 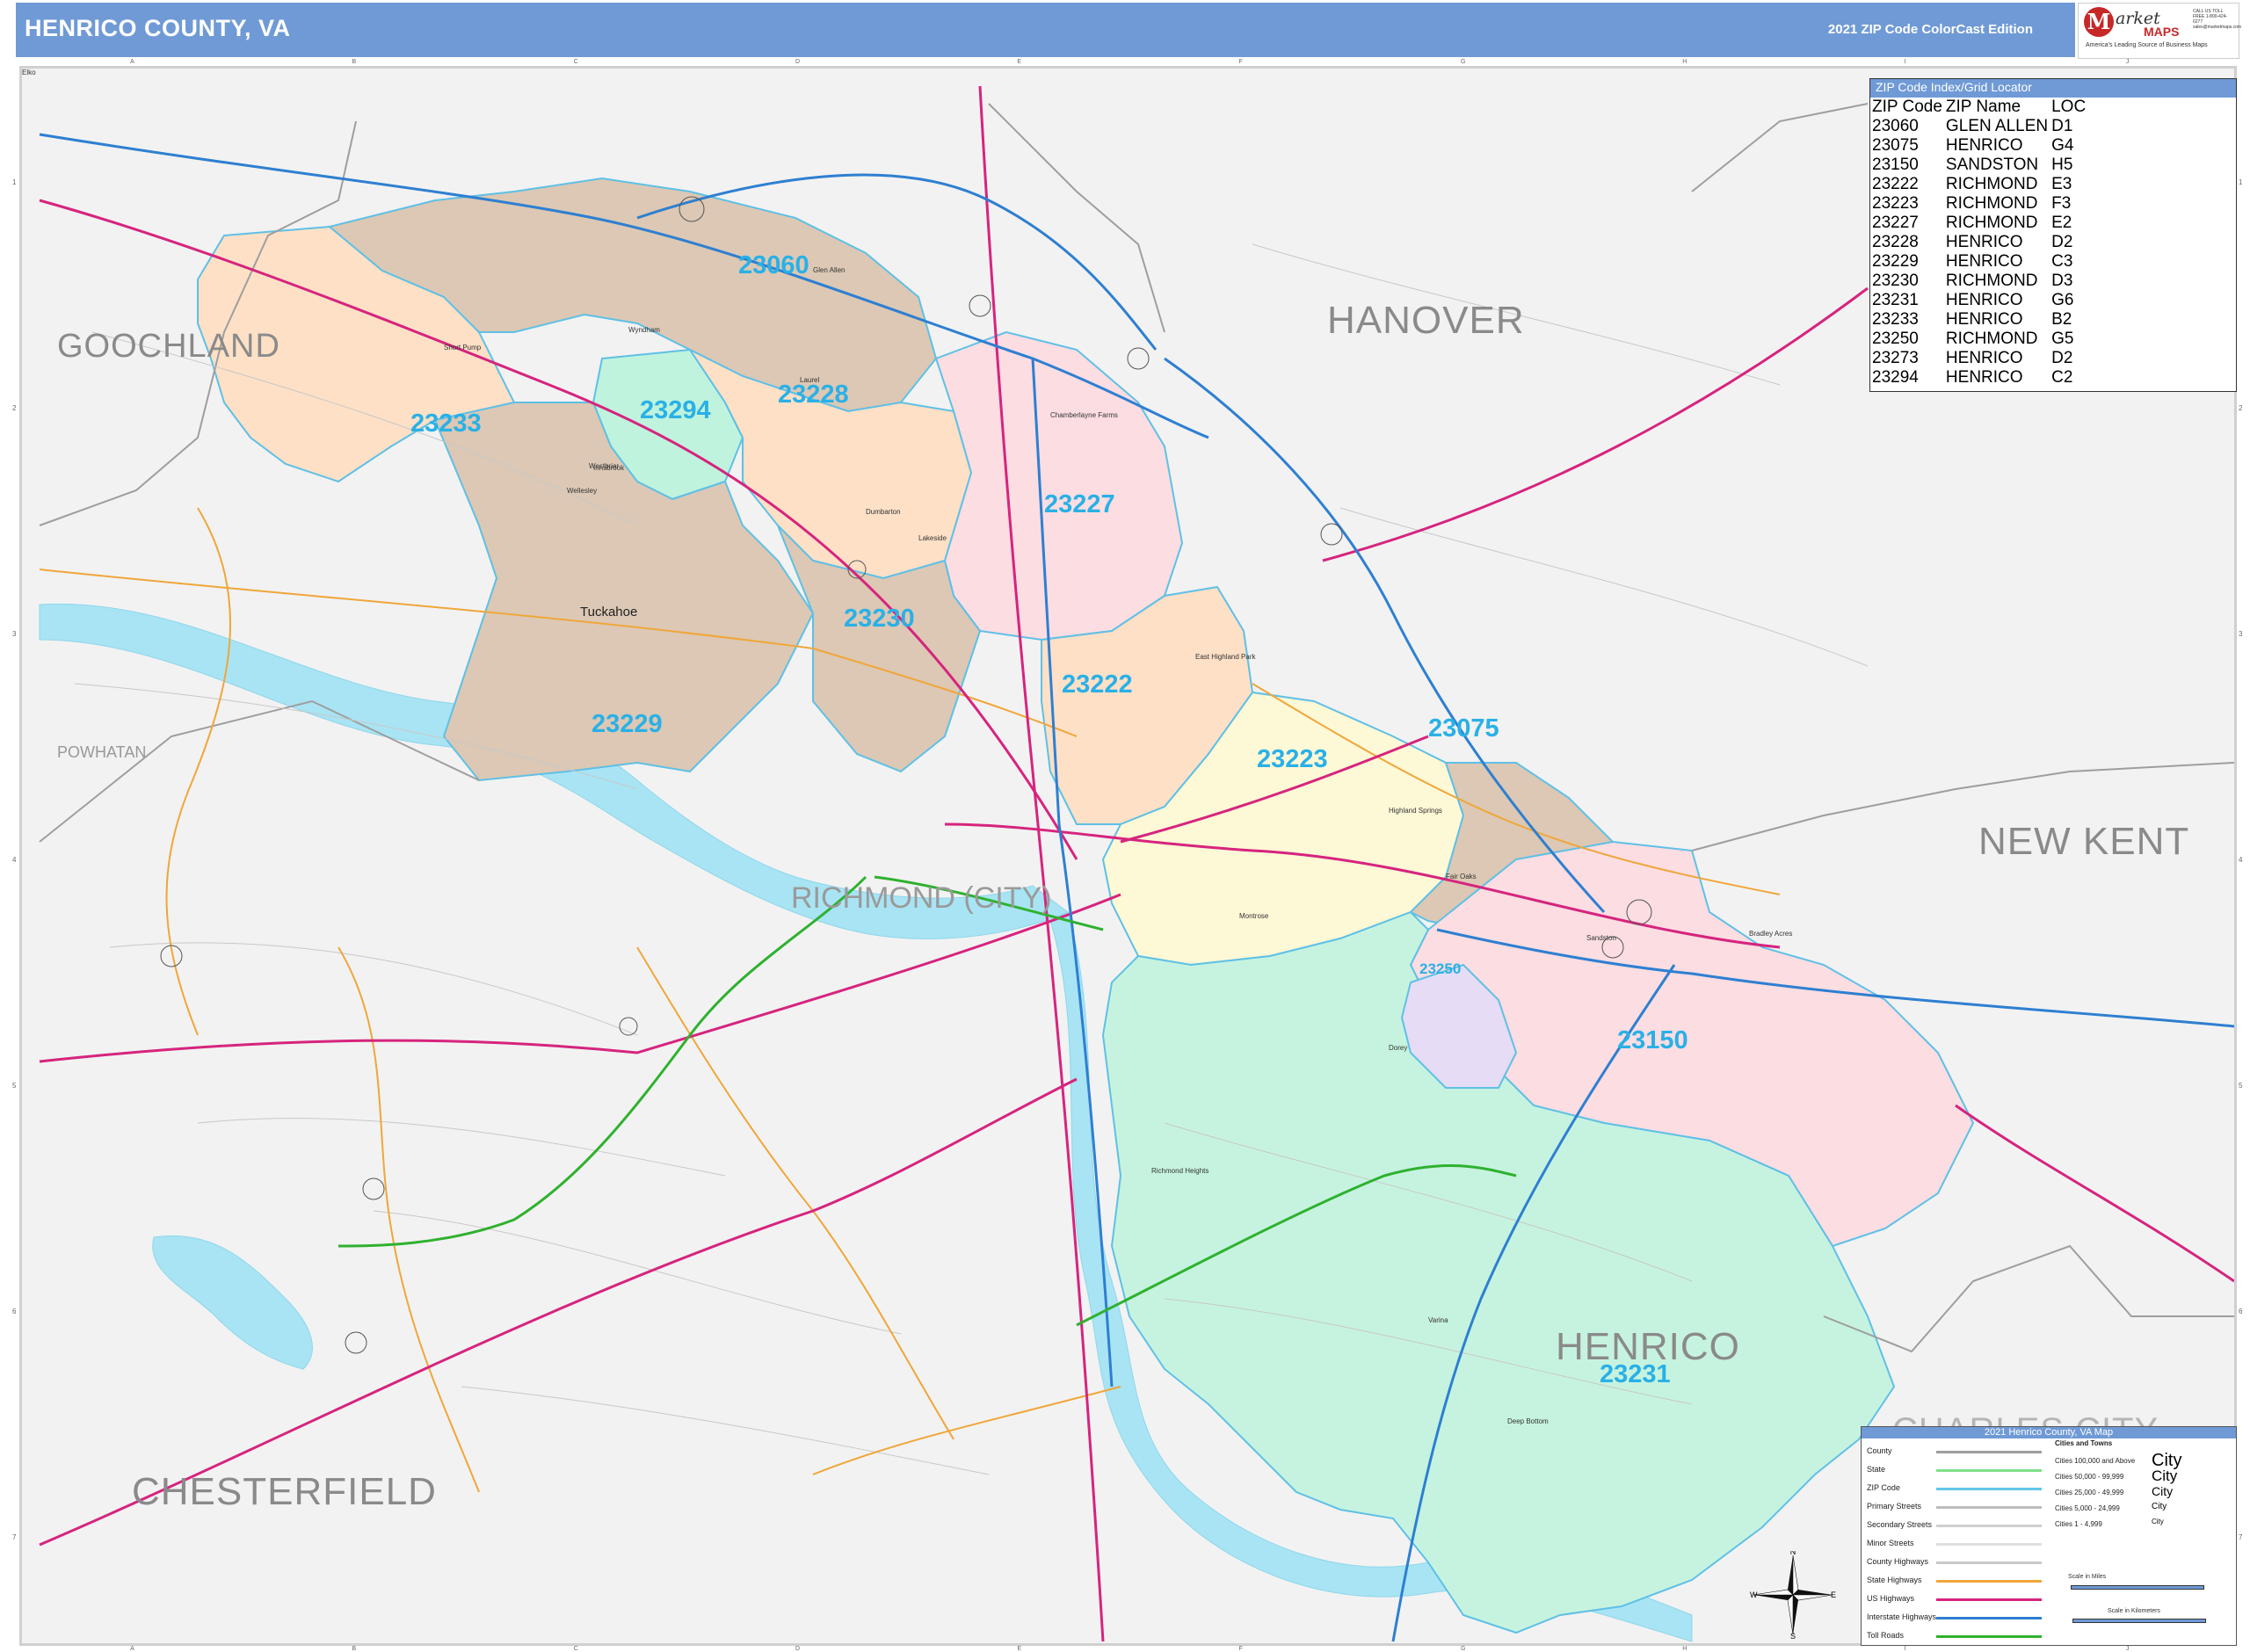 What do you see at coordinates (1891, 1543) in the screenshot?
I see `legend-line-label: Minor Streets` at bounding box center [1891, 1543].